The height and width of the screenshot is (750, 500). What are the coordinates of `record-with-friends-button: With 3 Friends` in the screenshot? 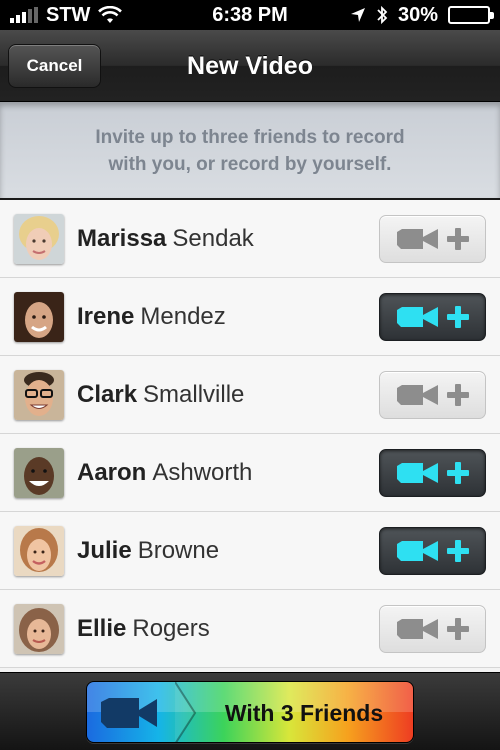 It's located at (250, 712).